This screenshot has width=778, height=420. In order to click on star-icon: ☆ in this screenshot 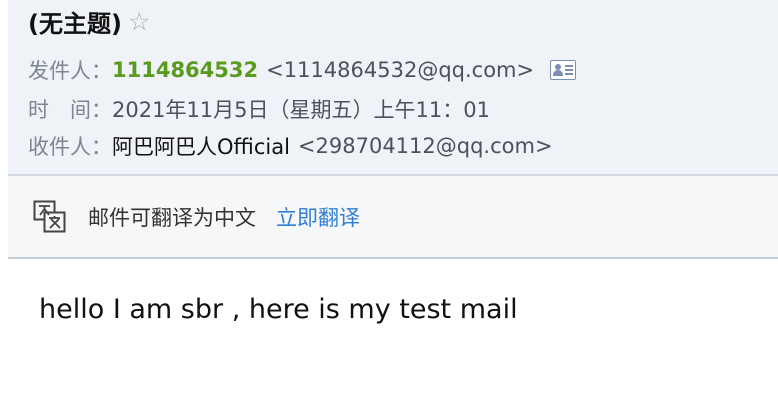, I will do `click(139, 21)`.